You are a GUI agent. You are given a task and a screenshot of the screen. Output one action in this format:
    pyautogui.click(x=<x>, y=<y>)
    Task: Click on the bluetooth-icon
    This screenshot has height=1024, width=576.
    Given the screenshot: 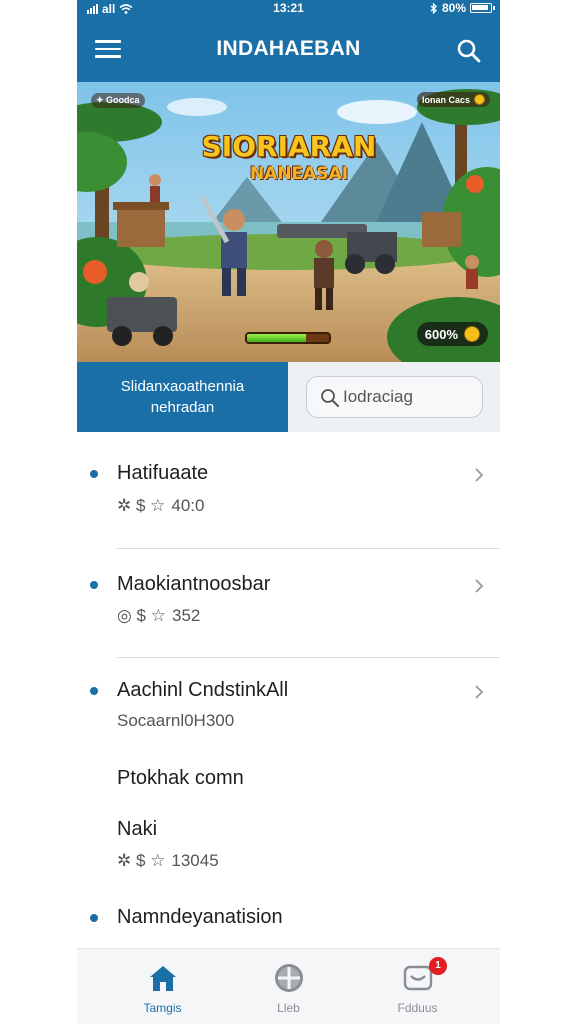 What is the action you would take?
    pyautogui.click(x=433, y=8)
    